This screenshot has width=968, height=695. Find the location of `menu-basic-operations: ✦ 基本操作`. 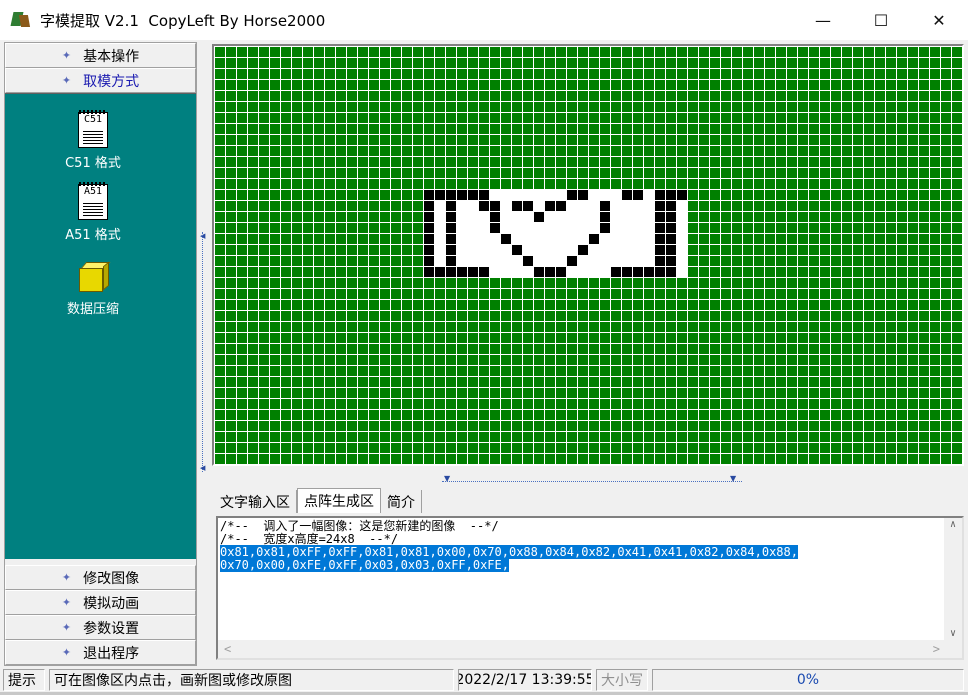

menu-basic-operations: ✦ 基本操作 is located at coordinates (100, 55).